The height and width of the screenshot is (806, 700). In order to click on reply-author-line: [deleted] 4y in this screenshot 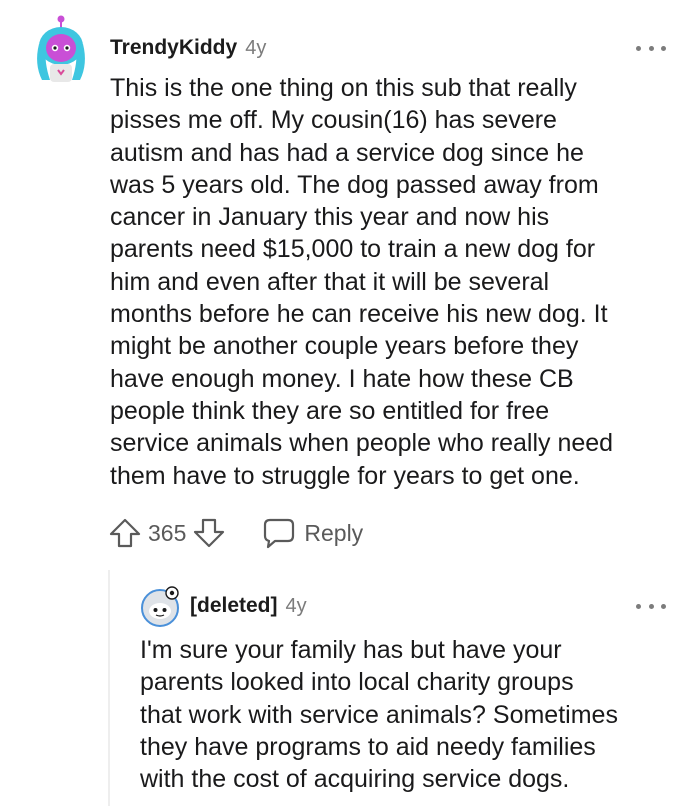, I will do `click(248, 606)`.